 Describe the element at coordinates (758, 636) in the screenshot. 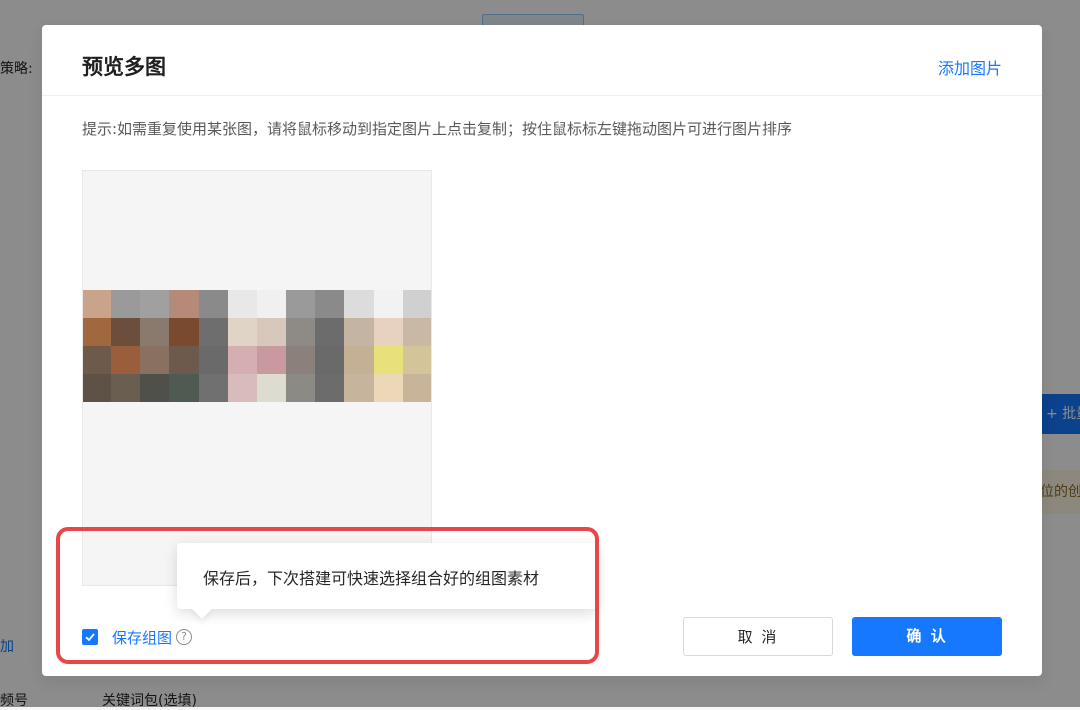

I see `cancel-button: 取 消` at that location.